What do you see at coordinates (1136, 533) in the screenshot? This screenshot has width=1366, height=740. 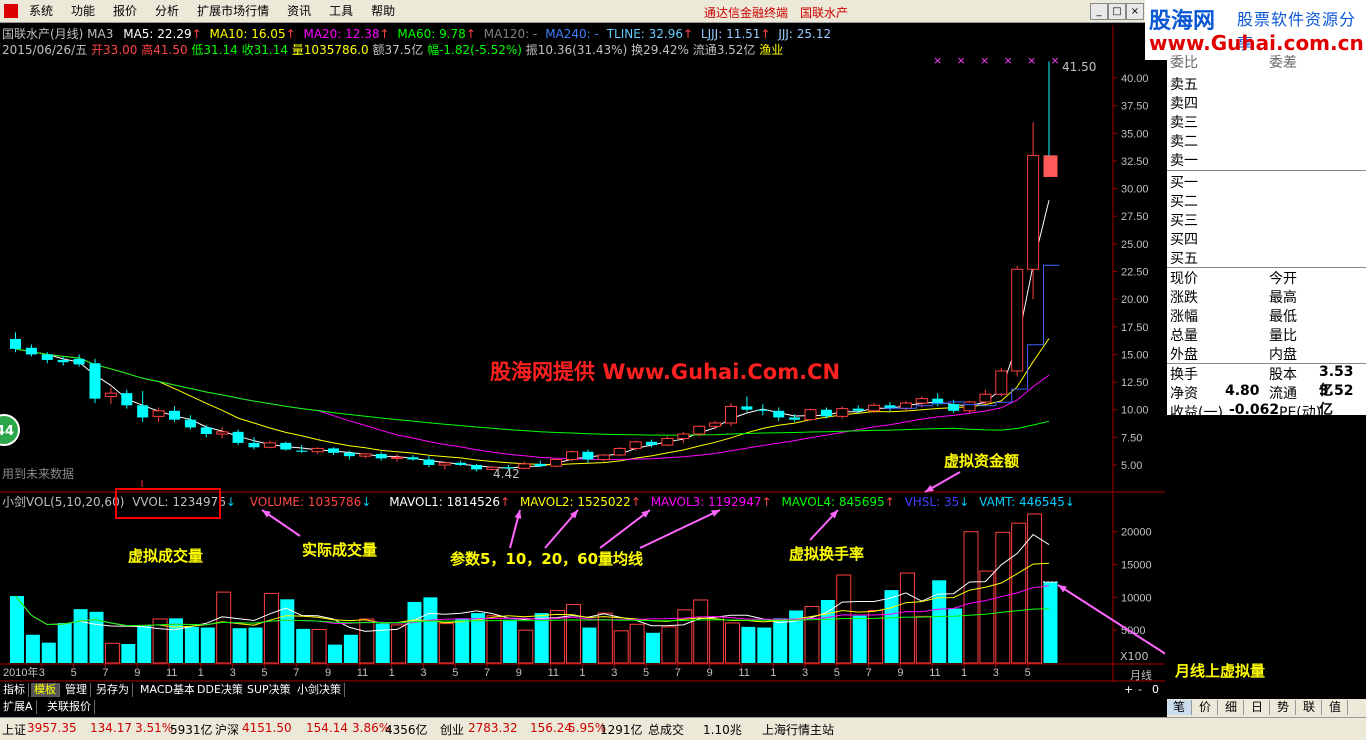 I see `volume-tick-label: 20000` at bounding box center [1136, 533].